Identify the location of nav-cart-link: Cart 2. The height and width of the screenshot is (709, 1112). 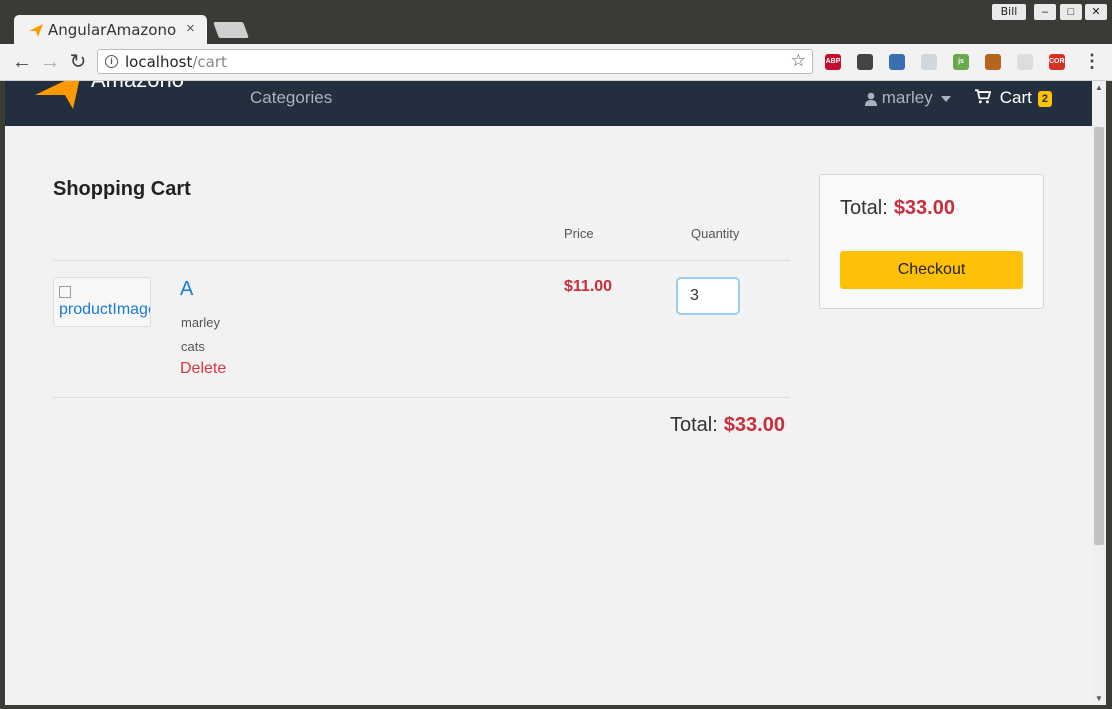
(1013, 98).